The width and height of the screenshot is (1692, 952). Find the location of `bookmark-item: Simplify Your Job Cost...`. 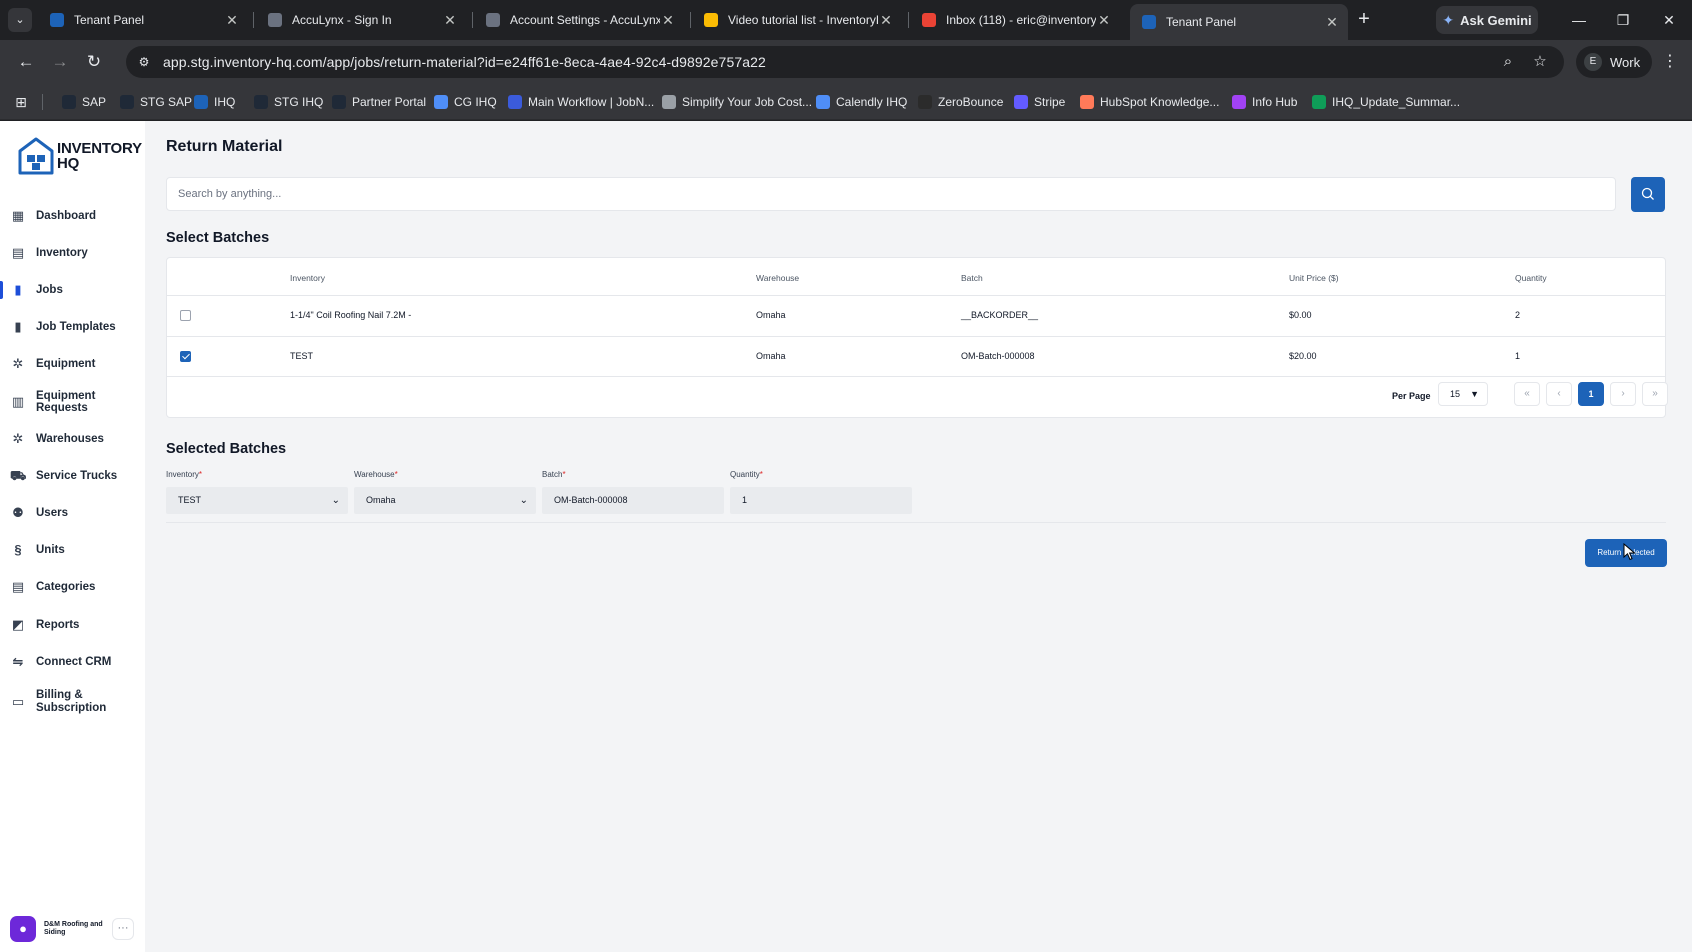

bookmark-item: Simplify Your Job Cost... is located at coordinates (737, 102).